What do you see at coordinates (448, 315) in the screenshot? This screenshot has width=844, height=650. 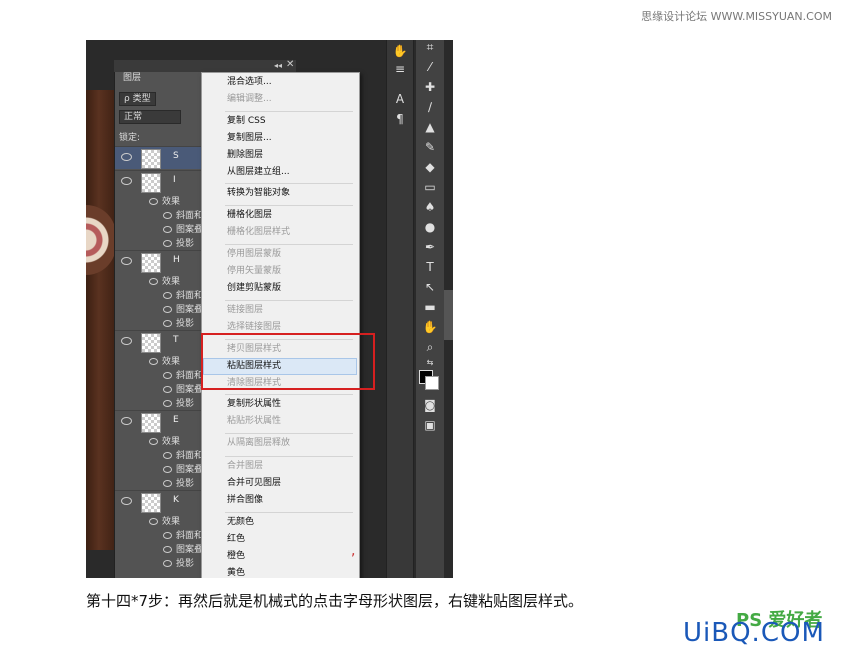 I see `panel-edge` at bounding box center [448, 315].